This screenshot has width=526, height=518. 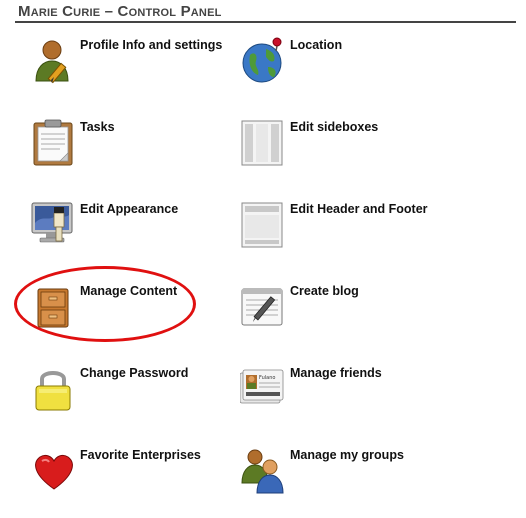 What do you see at coordinates (347, 455) in the screenshot?
I see `manage-groups-label: Manage my groups` at bounding box center [347, 455].